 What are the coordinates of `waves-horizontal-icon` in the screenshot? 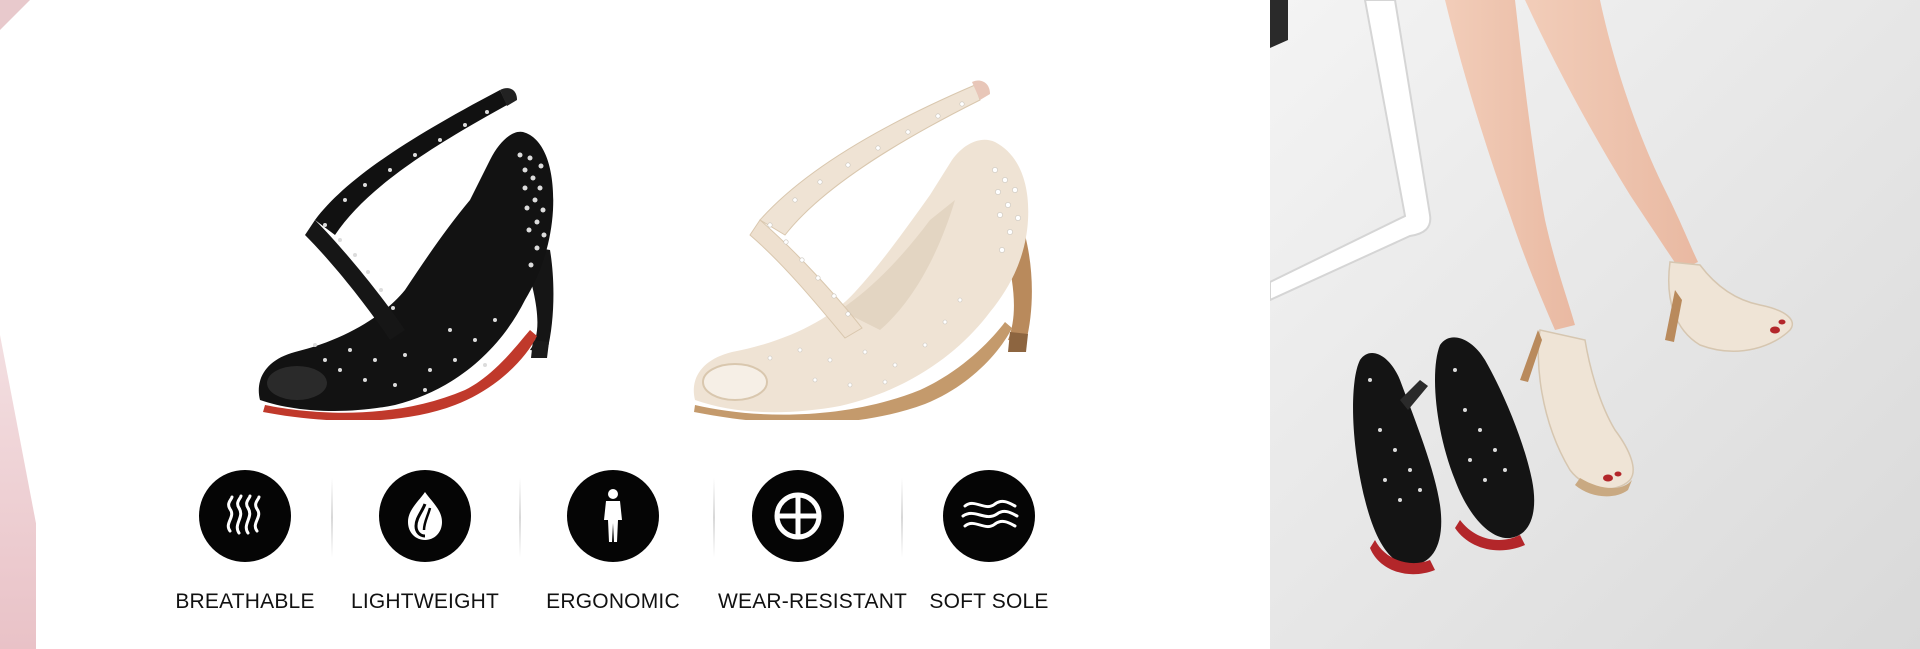 It's located at (989, 516).